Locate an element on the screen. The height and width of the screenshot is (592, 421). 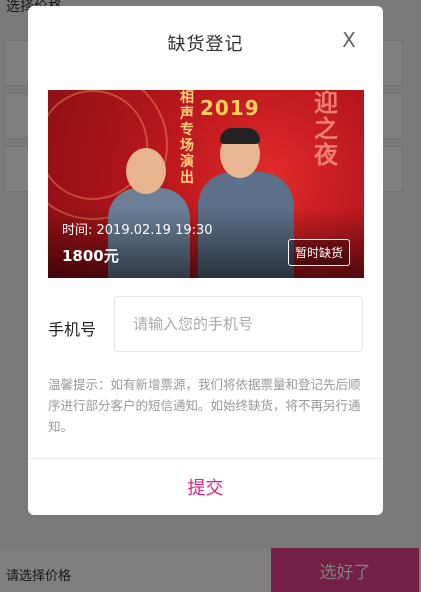
phone-row: 手机号 is located at coordinates (205, 325).